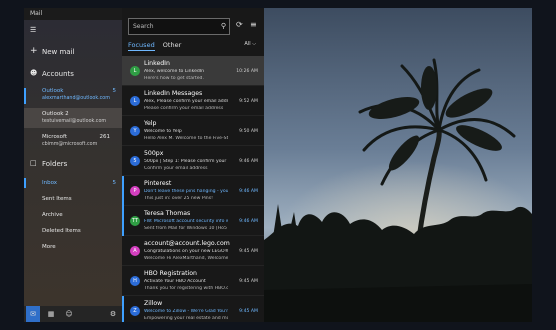  What do you see at coordinates (186, 251) in the screenshot?
I see `message-subject: Congratulations on your new LEGO® ID` at bounding box center [186, 251].